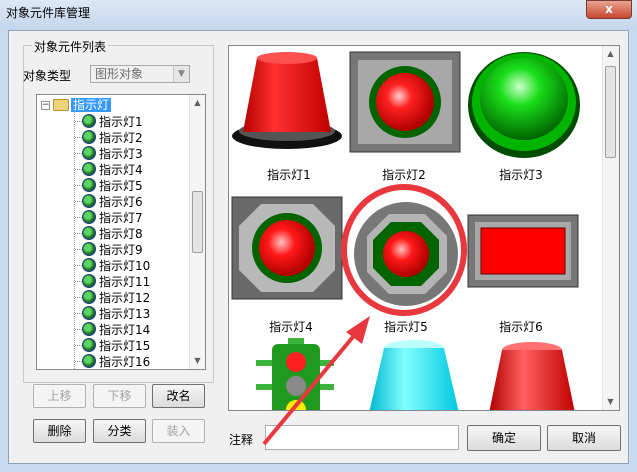 The width and height of the screenshot is (637, 472). Describe the element at coordinates (125, 361) in the screenshot. I see `tree-item-label: 指示灯16` at that location.